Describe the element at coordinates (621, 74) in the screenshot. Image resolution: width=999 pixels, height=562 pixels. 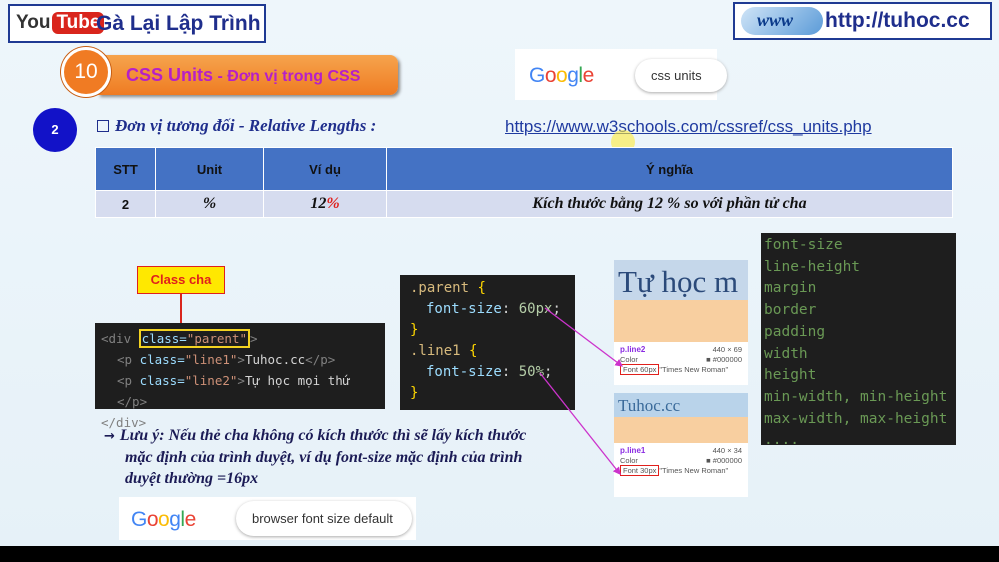
I see `google-search-card-top: Google css units` at that location.